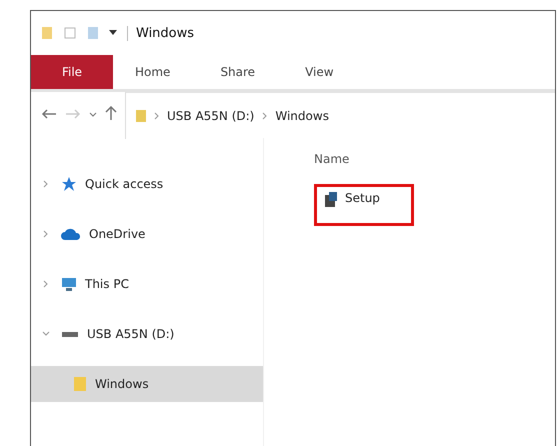 The image size is (558, 446). What do you see at coordinates (71, 234) in the screenshot?
I see `cloud-icon` at bounding box center [71, 234].